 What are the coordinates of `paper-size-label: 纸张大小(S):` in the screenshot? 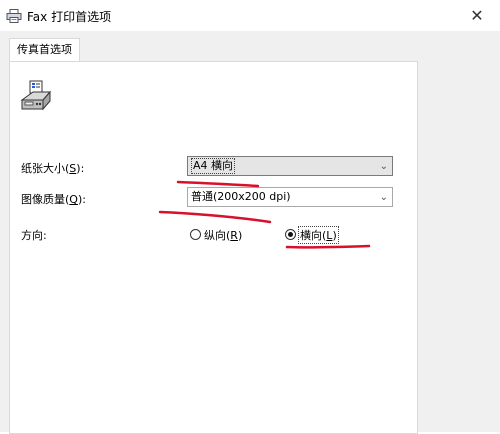 It's located at (53, 168).